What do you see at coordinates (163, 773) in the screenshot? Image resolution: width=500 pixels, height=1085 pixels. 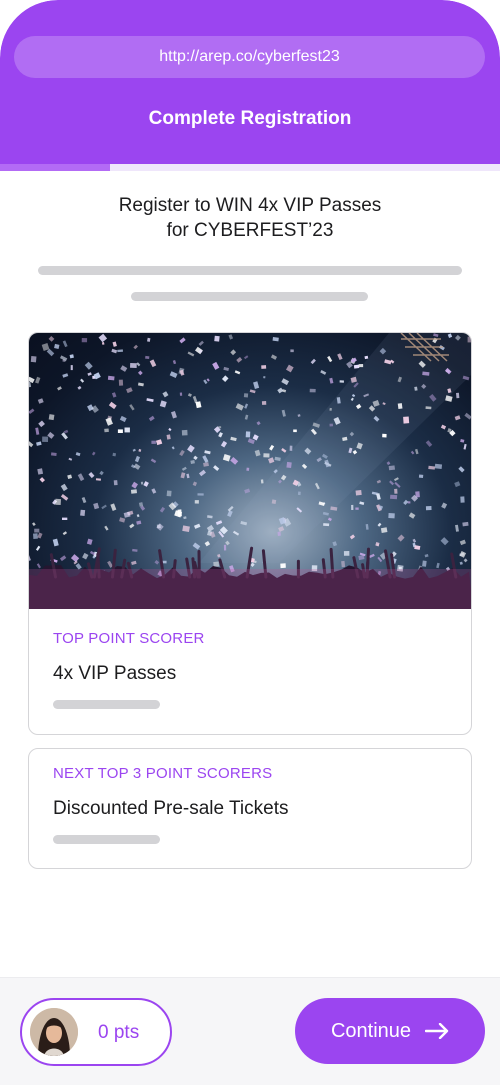 I see `prize-tier-label: NEXT TOP 3 POINT SCORERS` at bounding box center [163, 773].